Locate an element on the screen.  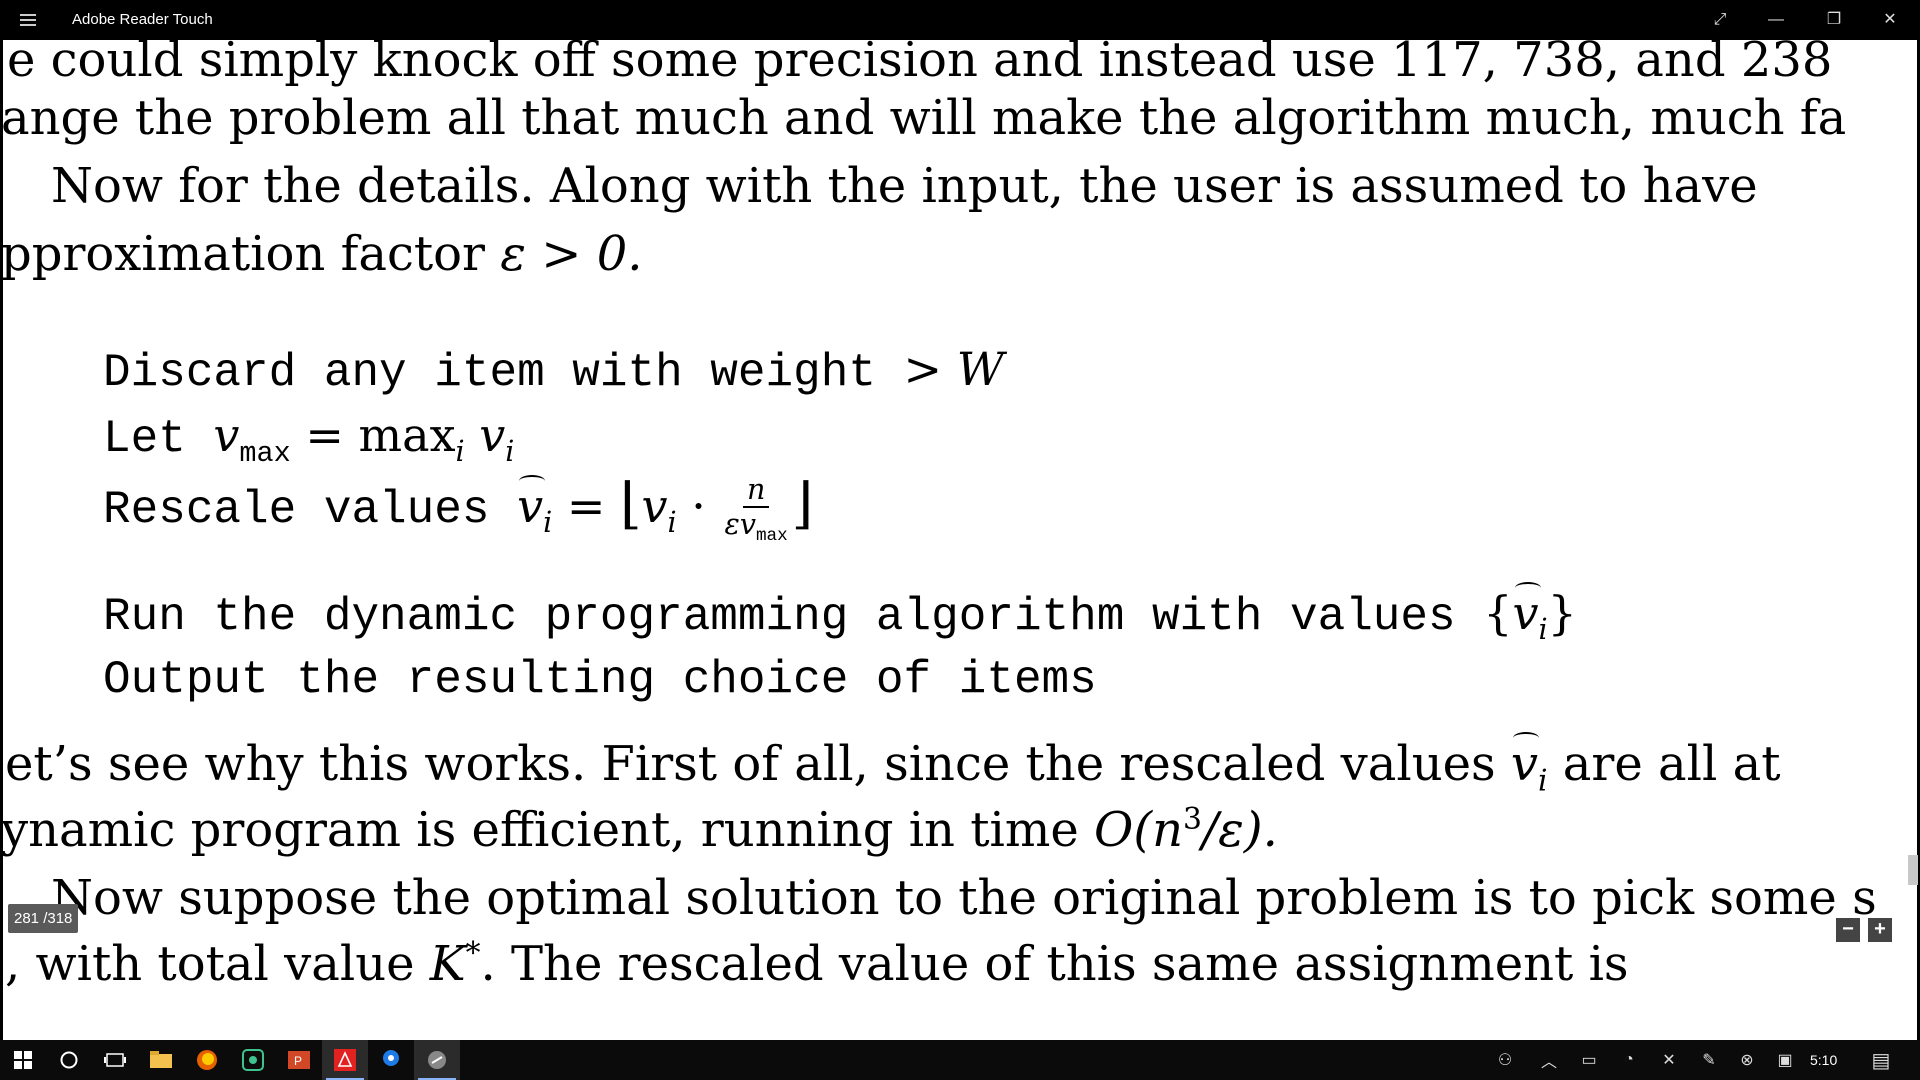
text-line-4: pproximation factor ε > 0. is located at coordinates (323, 254).